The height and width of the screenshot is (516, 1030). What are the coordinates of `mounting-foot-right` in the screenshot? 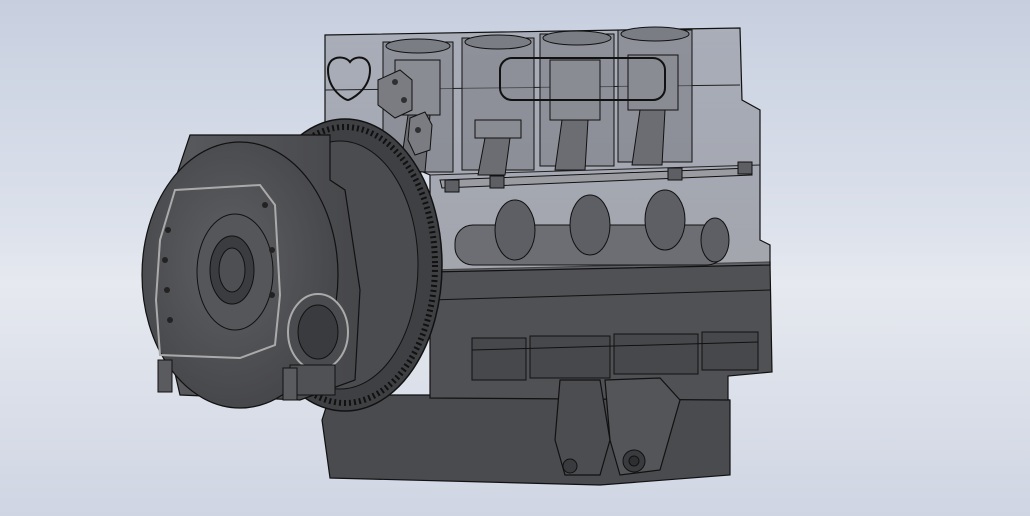 It's located at (290, 384).